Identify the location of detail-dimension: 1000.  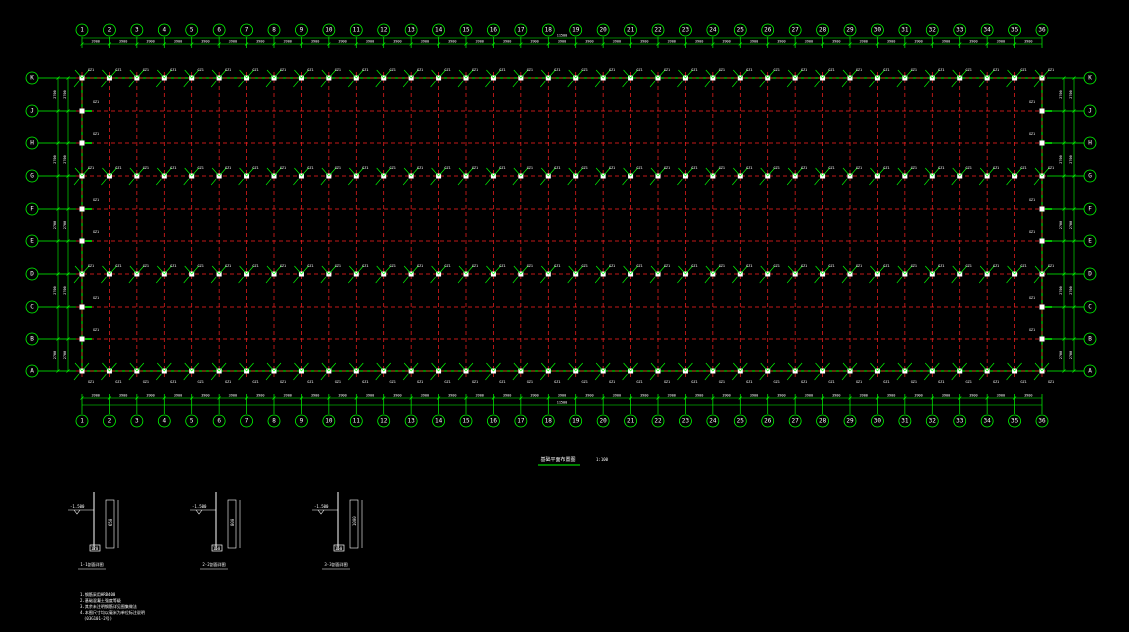
(354, 521).